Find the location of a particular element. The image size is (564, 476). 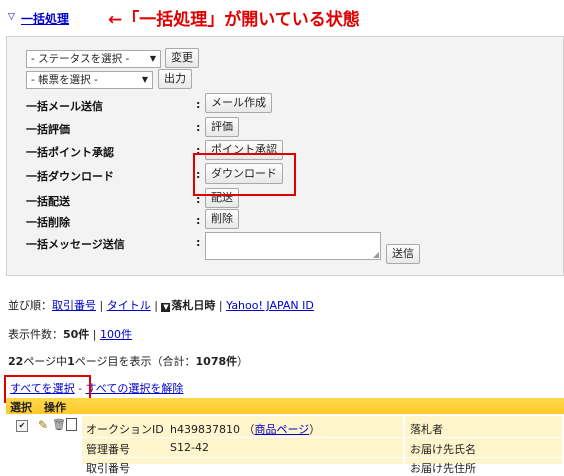

sort-yahoo-id: Yahoo! JAPAN ID is located at coordinates (270, 305).